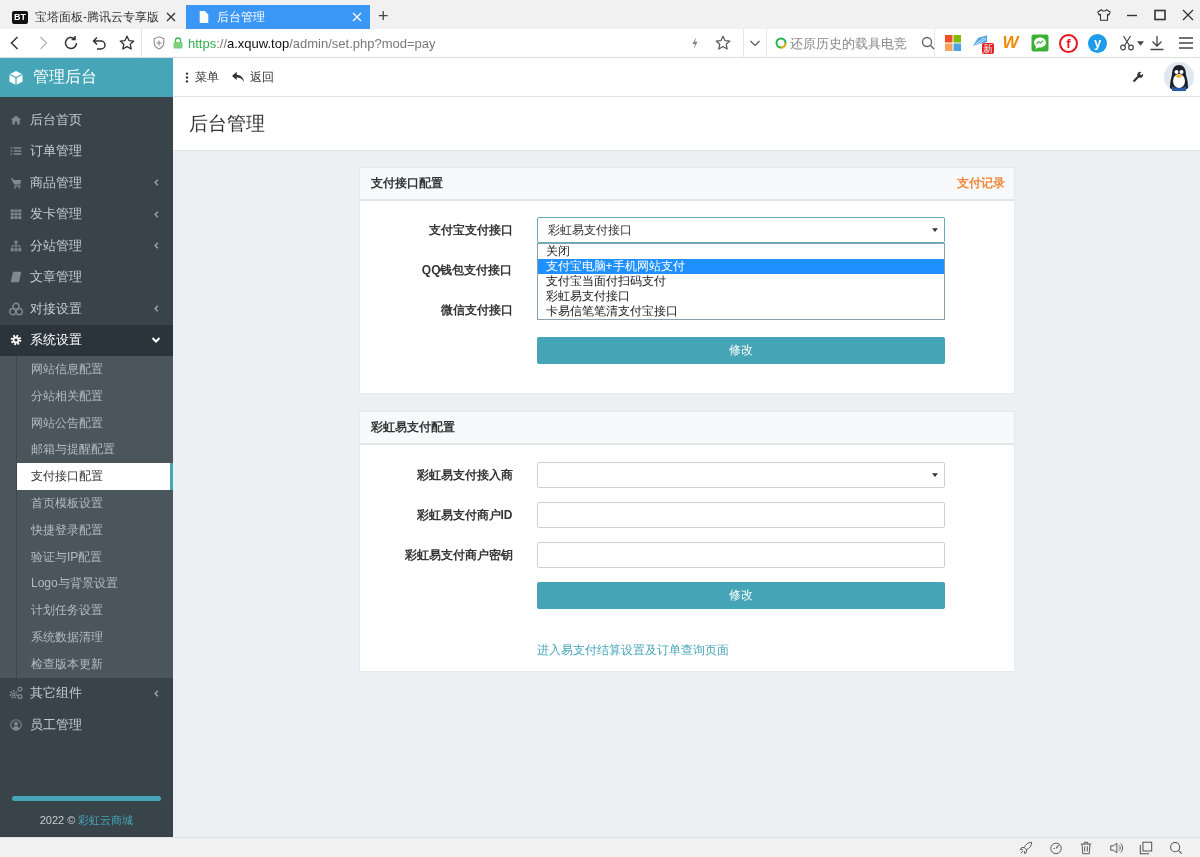 This screenshot has height=857, width=1200. Describe the element at coordinates (16, 214) in the screenshot. I see `grid-icon` at that location.